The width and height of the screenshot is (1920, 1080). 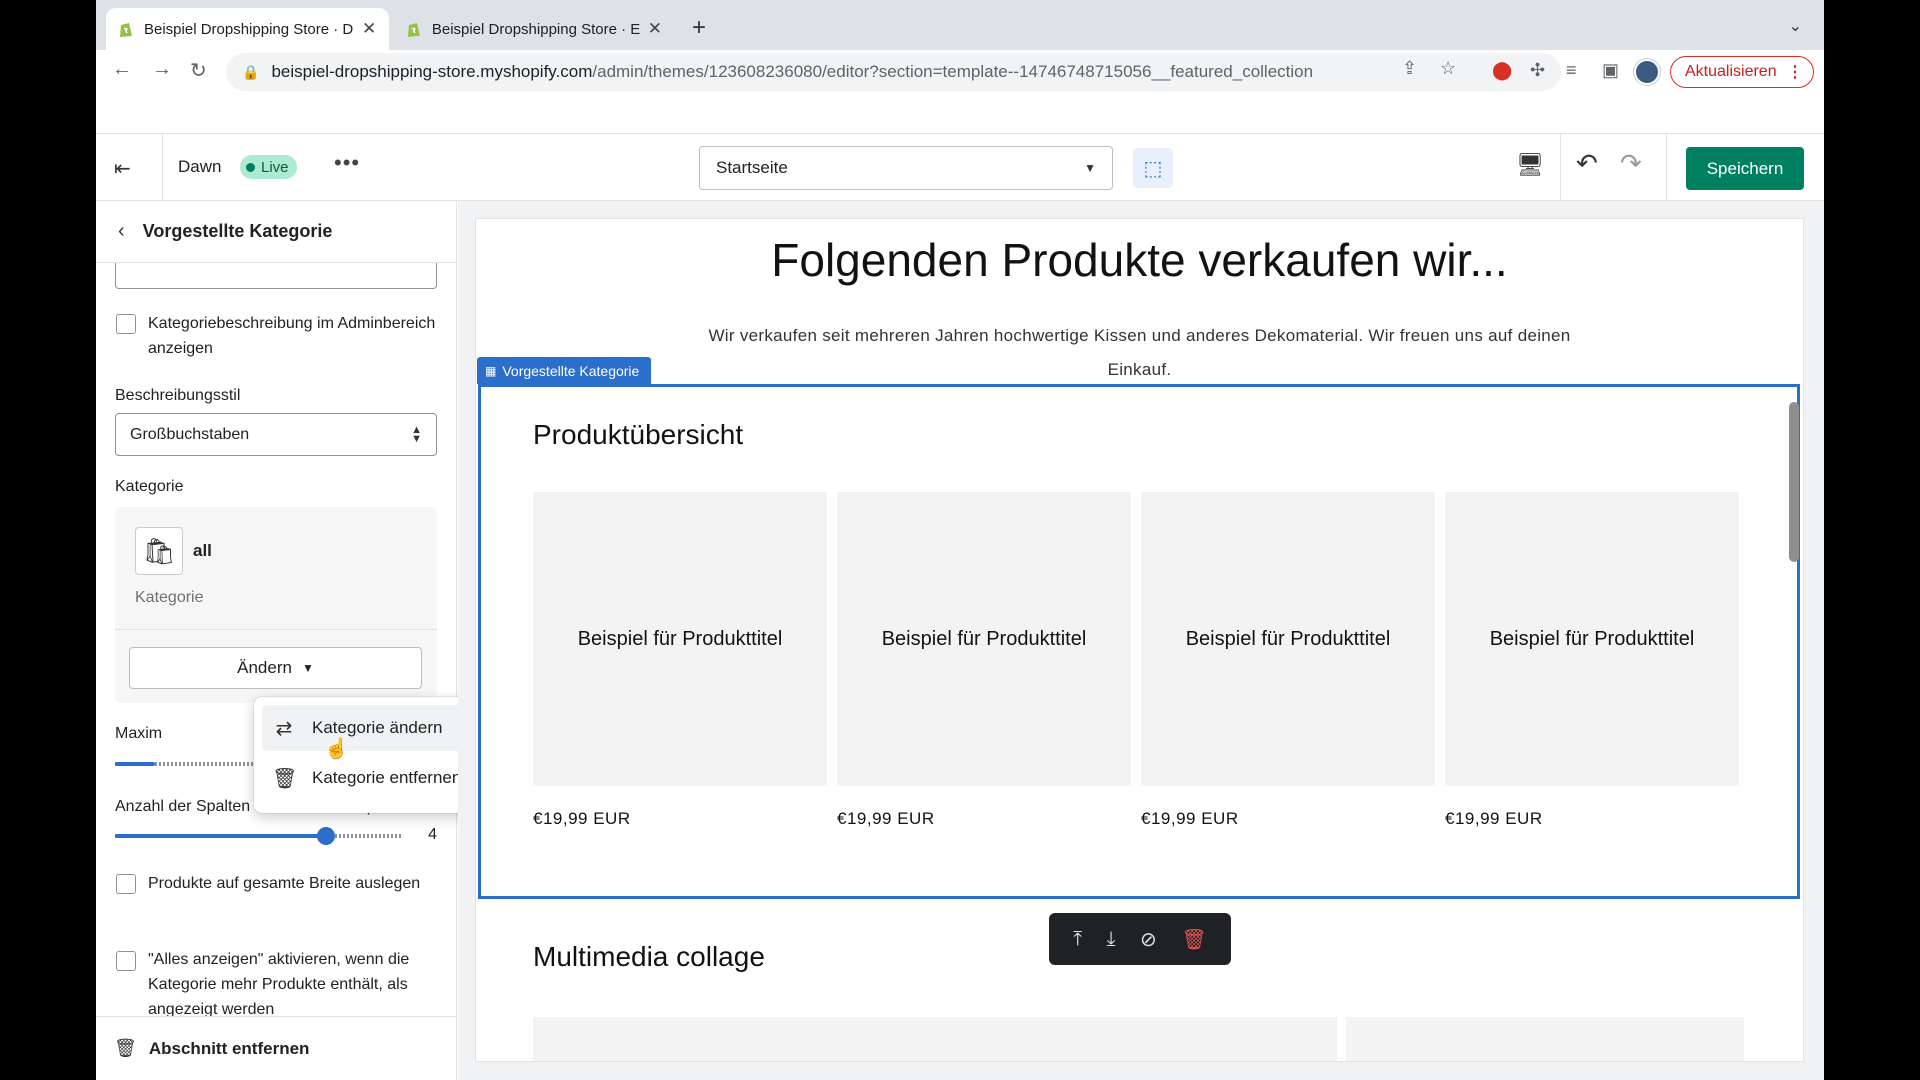 I want to click on forward-arrow-icon: →, so click(x=162, y=69).